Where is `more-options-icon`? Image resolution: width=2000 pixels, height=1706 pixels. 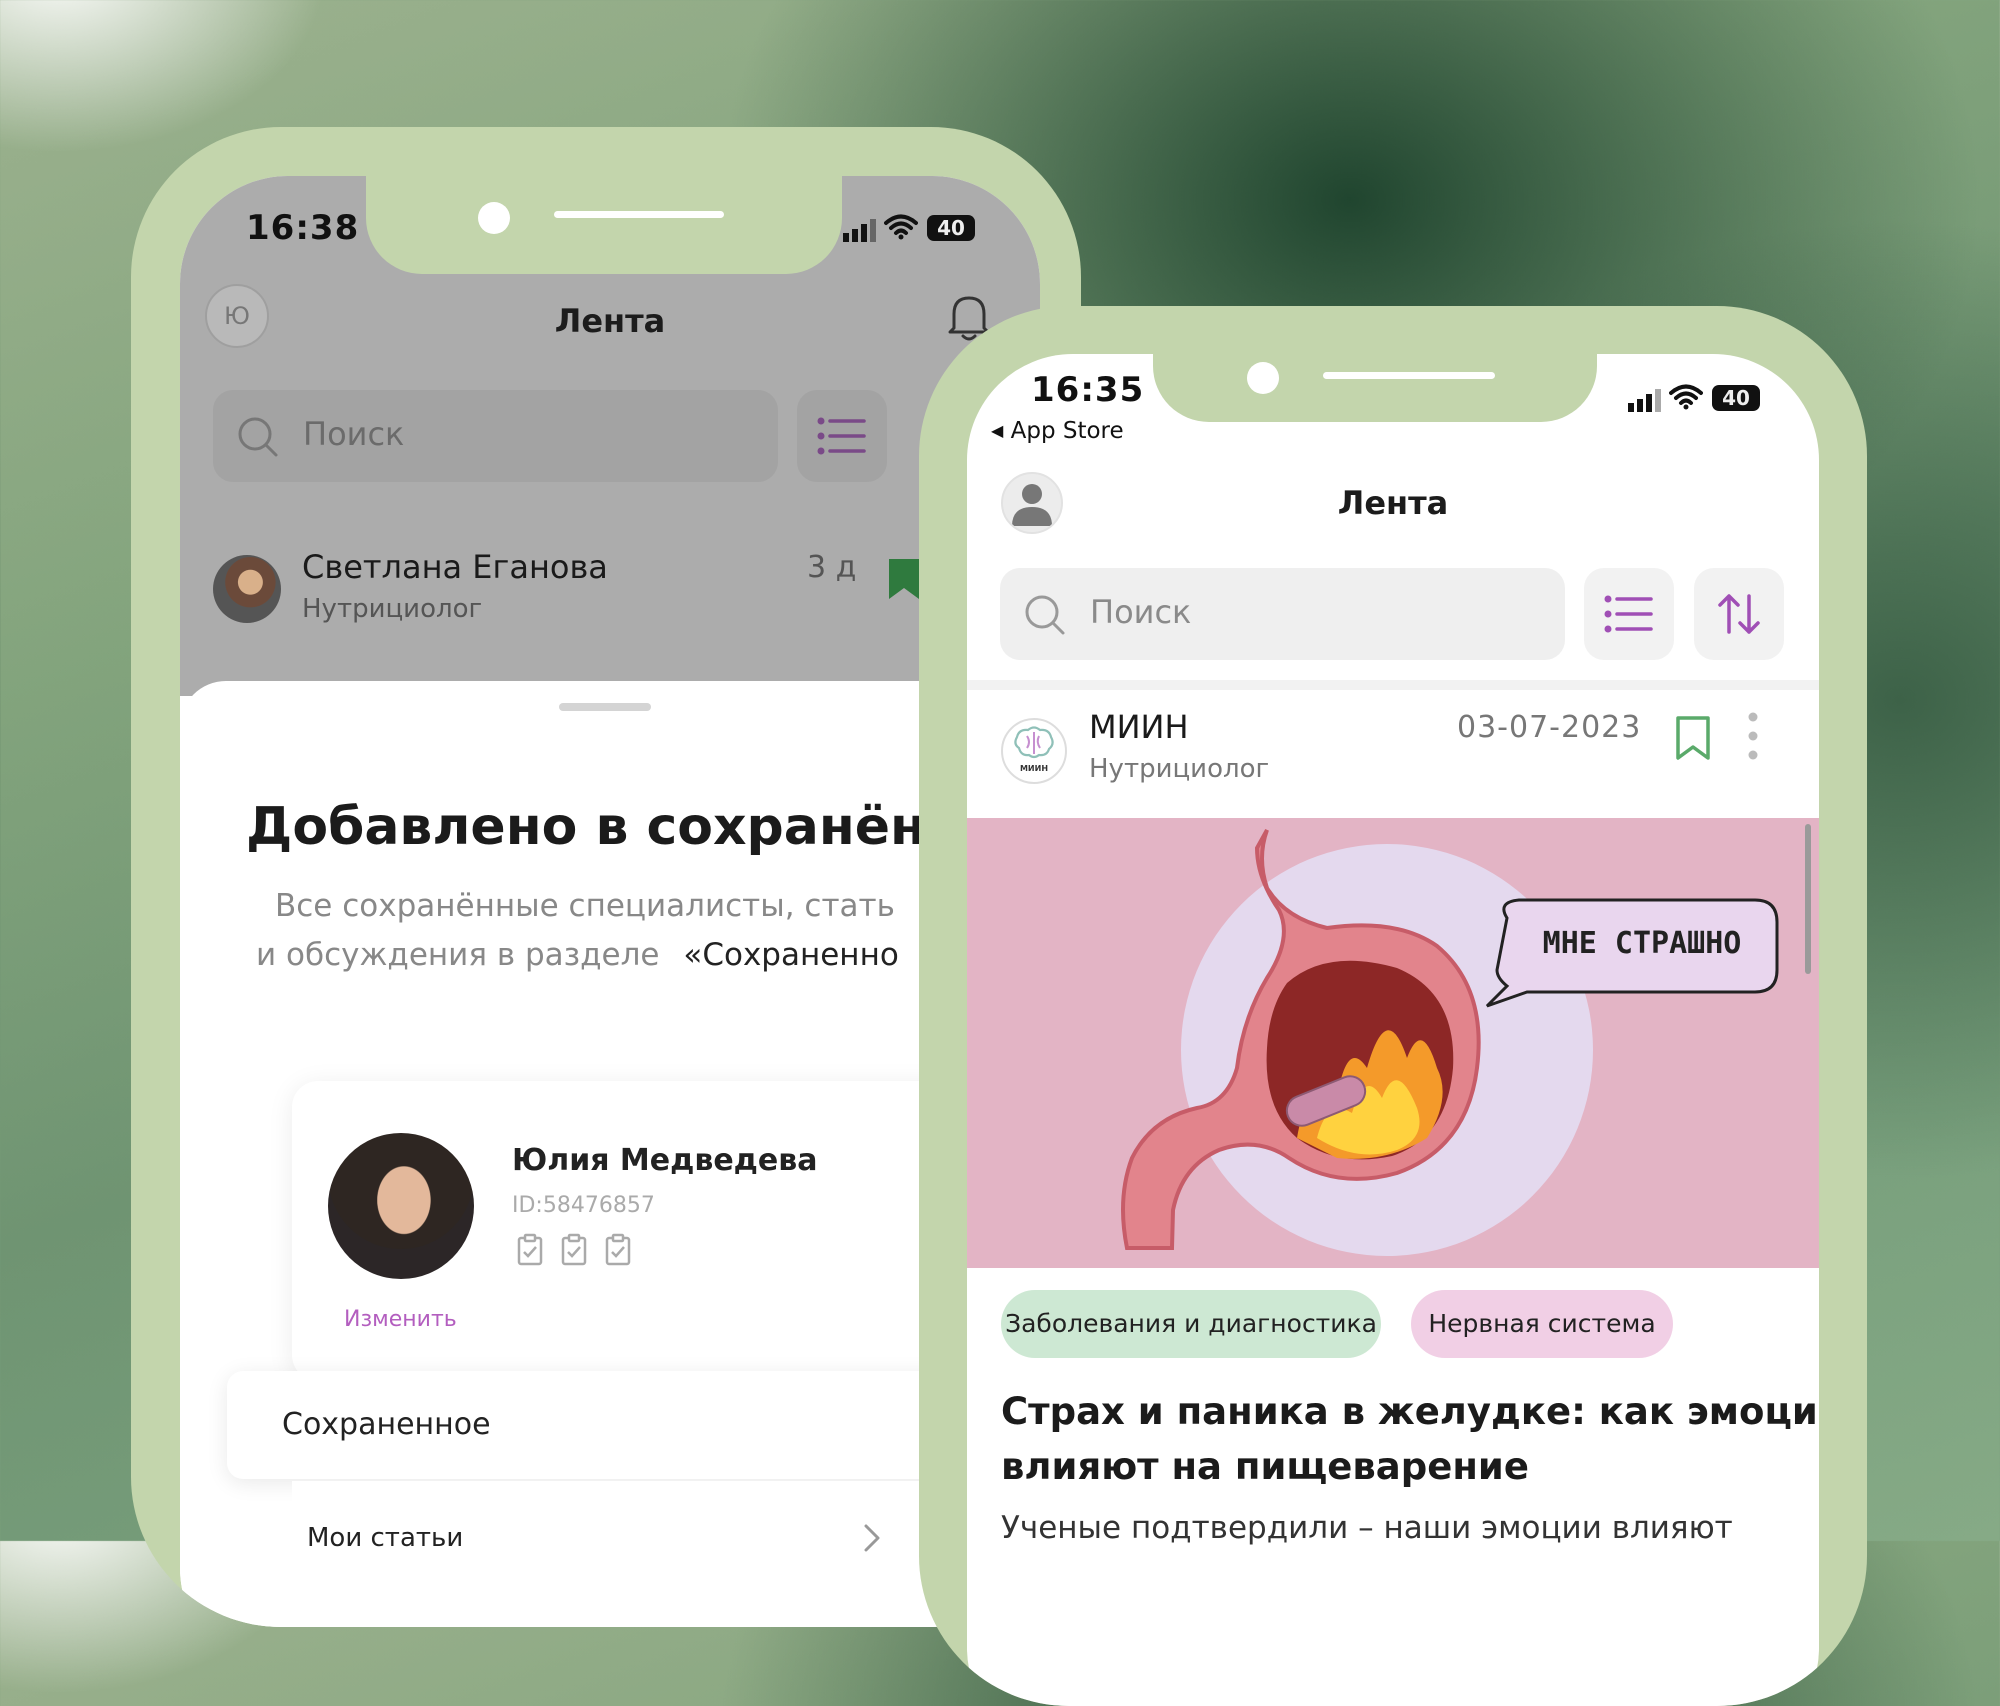
more-options-icon is located at coordinates (1753, 736).